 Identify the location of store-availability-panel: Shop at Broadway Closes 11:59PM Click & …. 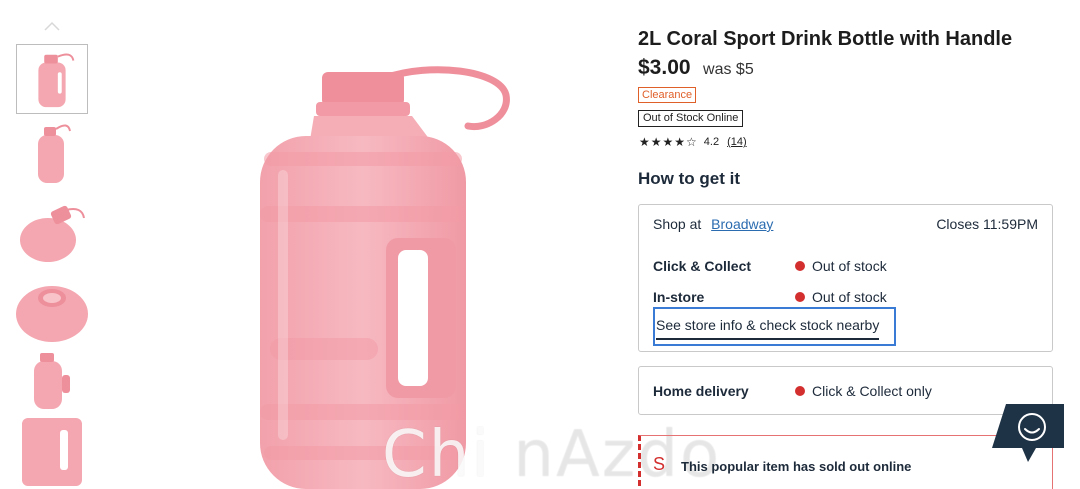
(845, 278).